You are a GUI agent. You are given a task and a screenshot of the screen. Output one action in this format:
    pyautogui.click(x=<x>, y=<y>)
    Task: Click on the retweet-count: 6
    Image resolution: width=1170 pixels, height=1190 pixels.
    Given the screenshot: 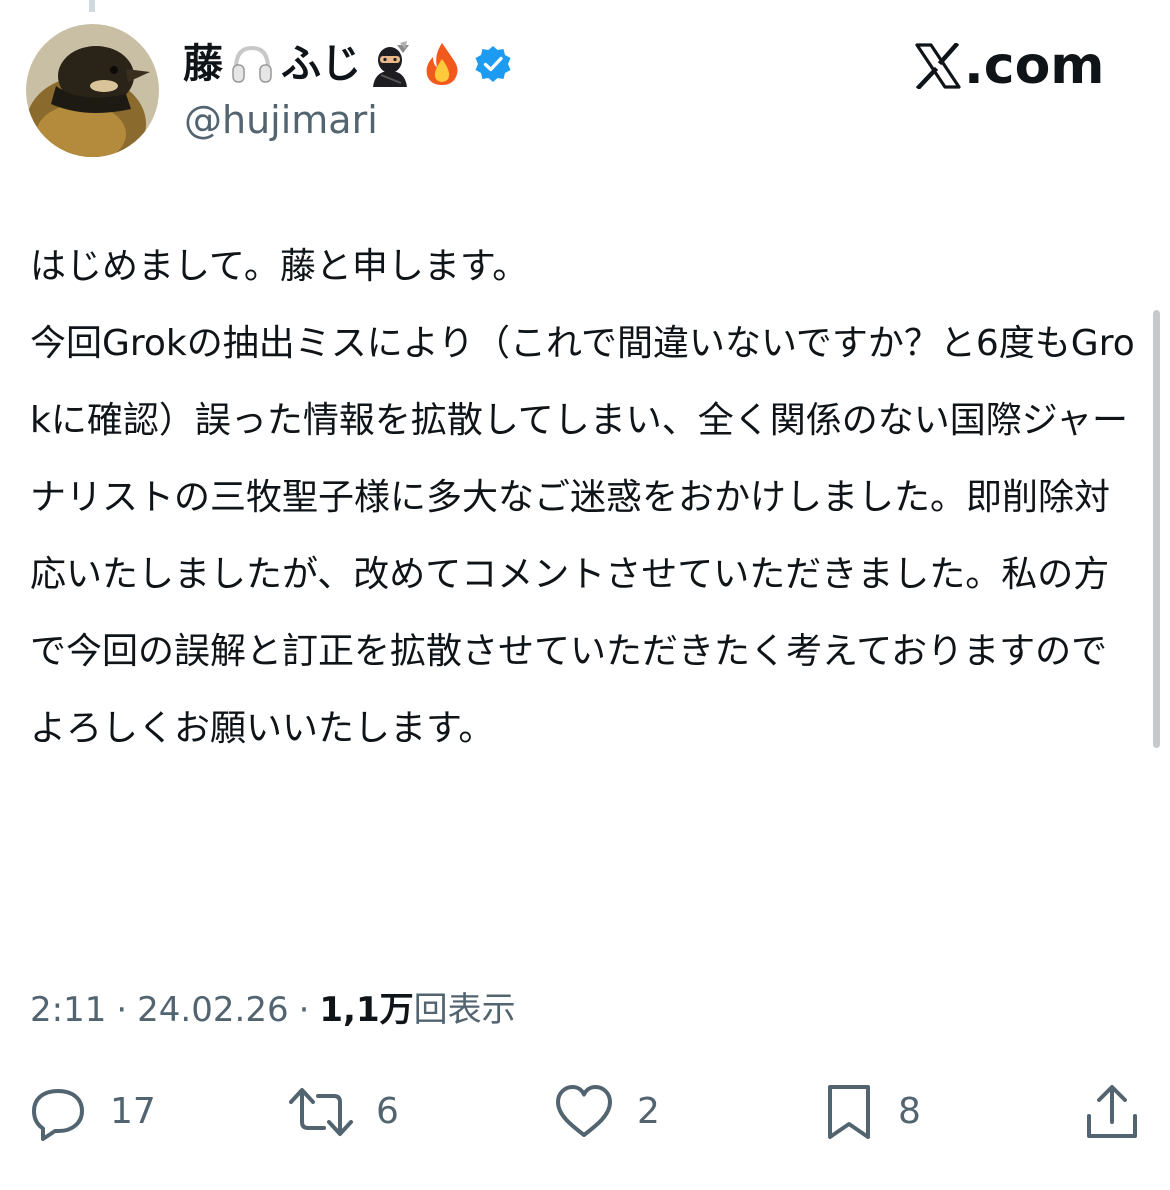 What is the action you would take?
    pyautogui.click(x=387, y=1111)
    